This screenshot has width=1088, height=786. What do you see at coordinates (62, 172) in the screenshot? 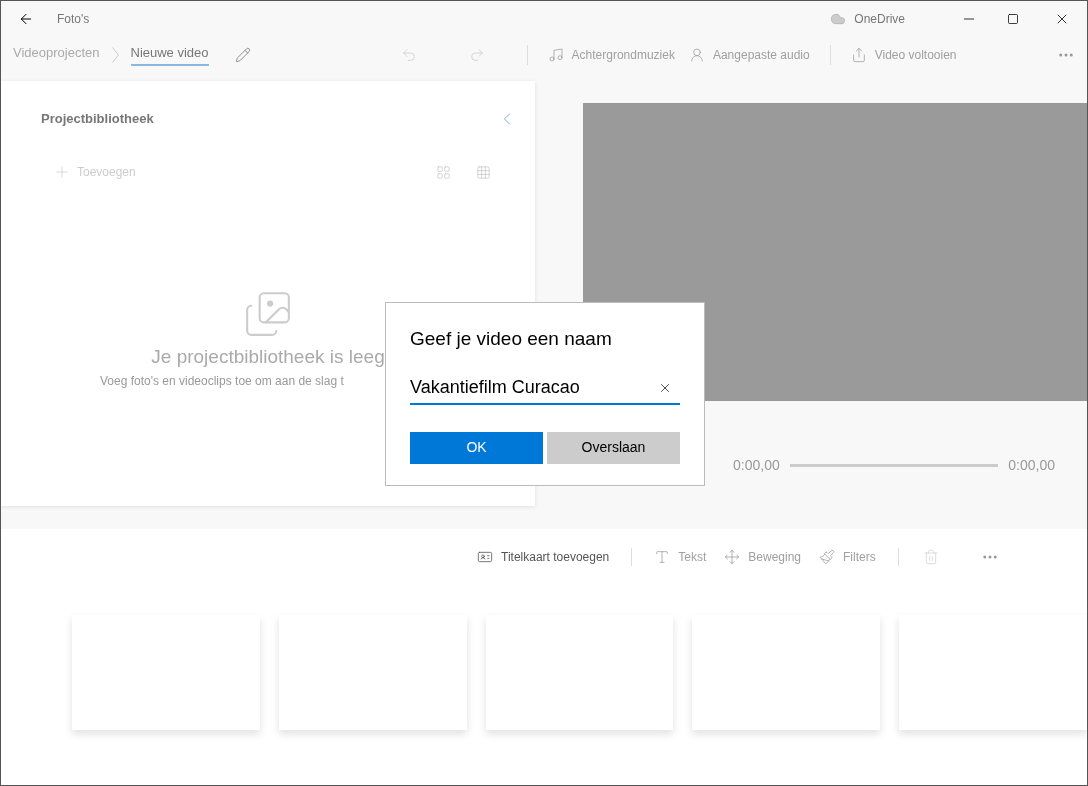
I see `plus-icon` at bounding box center [62, 172].